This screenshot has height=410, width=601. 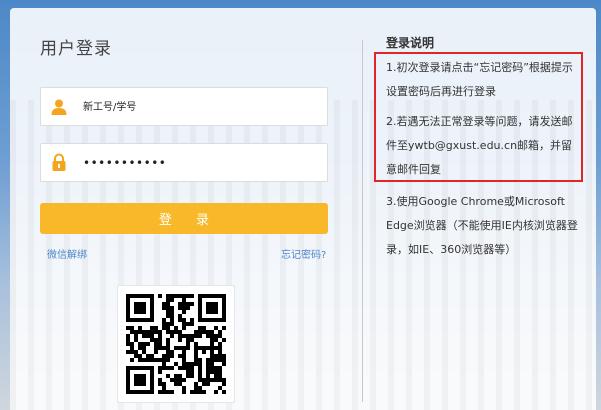 What do you see at coordinates (362, 221) in the screenshot?
I see `vertical-divider` at bounding box center [362, 221].